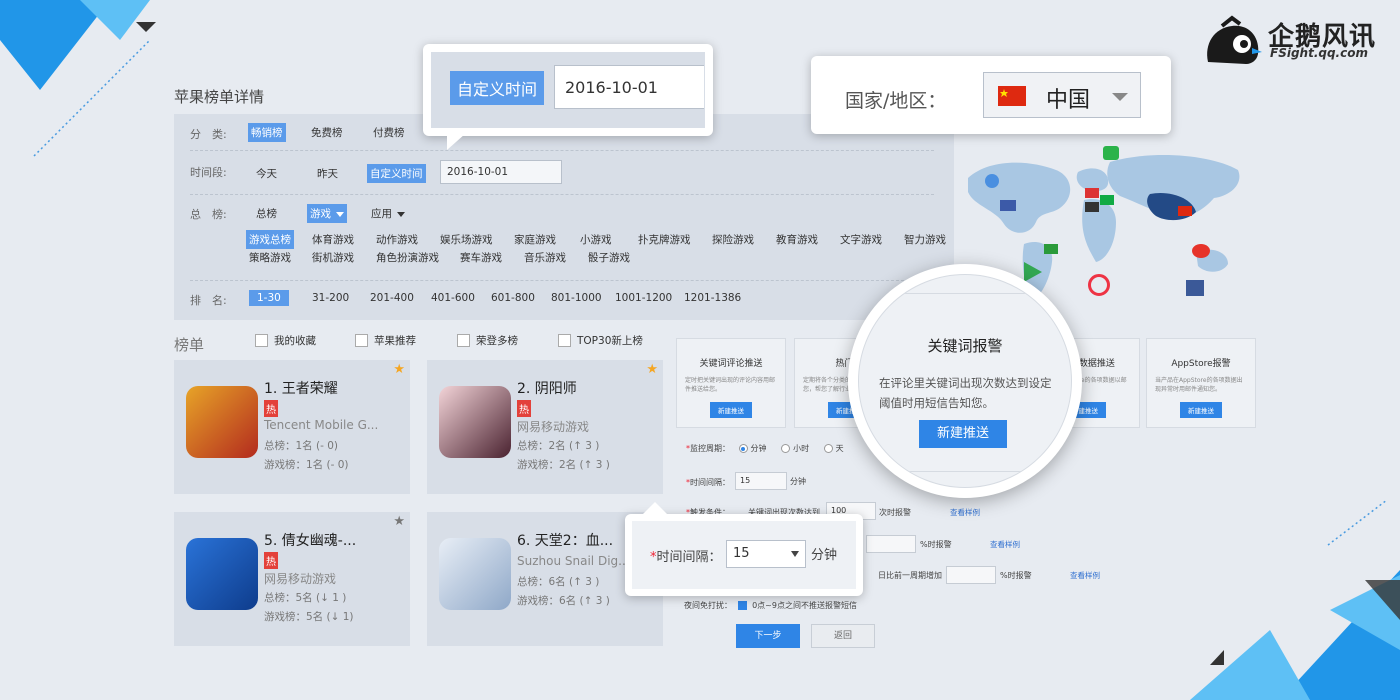 This screenshot has width=1400, height=700. What do you see at coordinates (295, 341) in the screenshot?
I see `checkbox-label: 我的收藏` at bounding box center [295, 341].